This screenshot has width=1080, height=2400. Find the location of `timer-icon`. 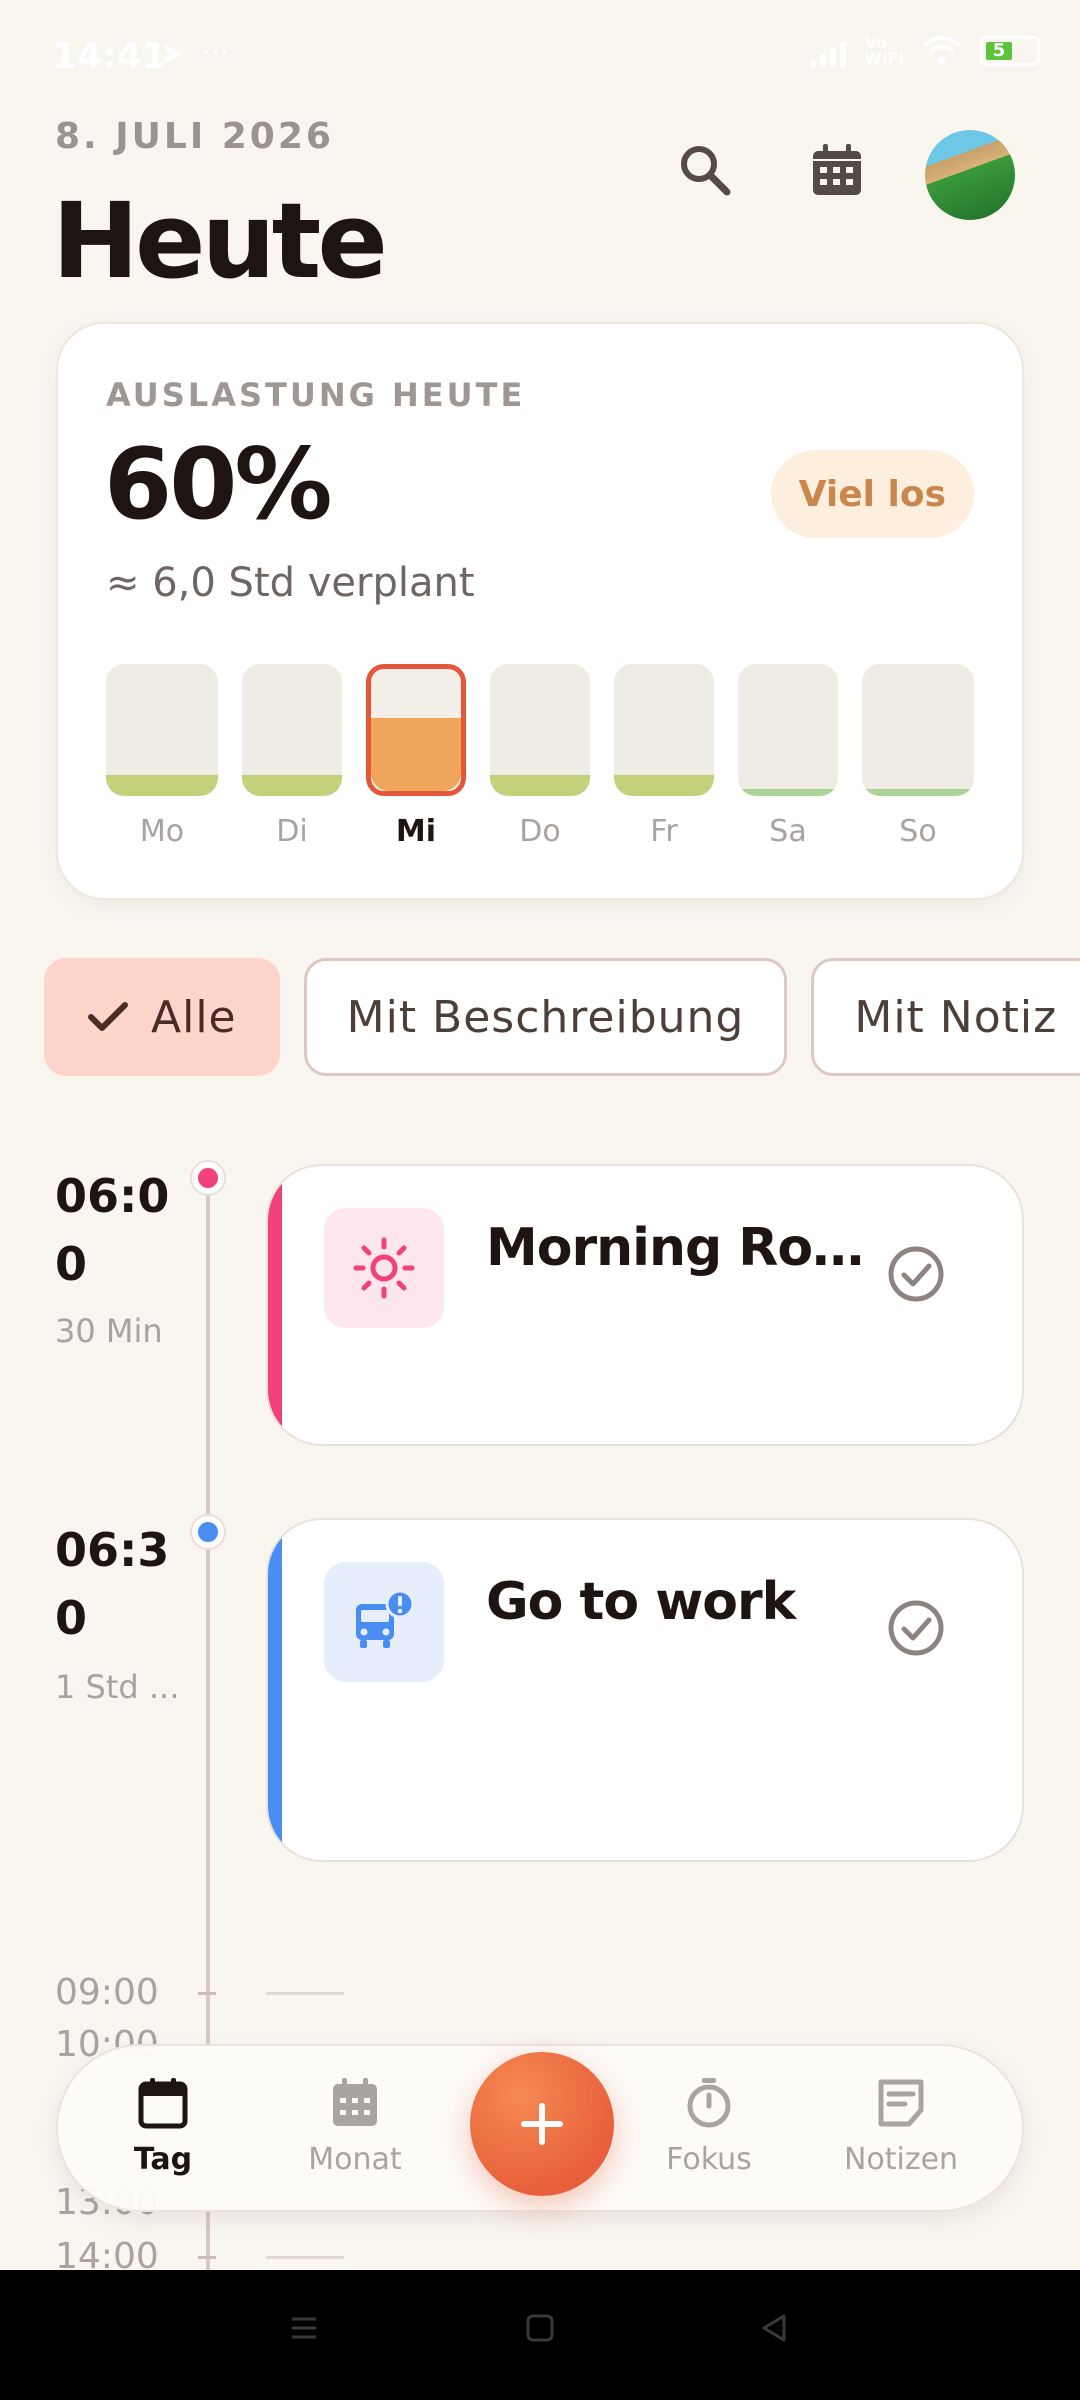

timer-icon is located at coordinates (709, 2103).